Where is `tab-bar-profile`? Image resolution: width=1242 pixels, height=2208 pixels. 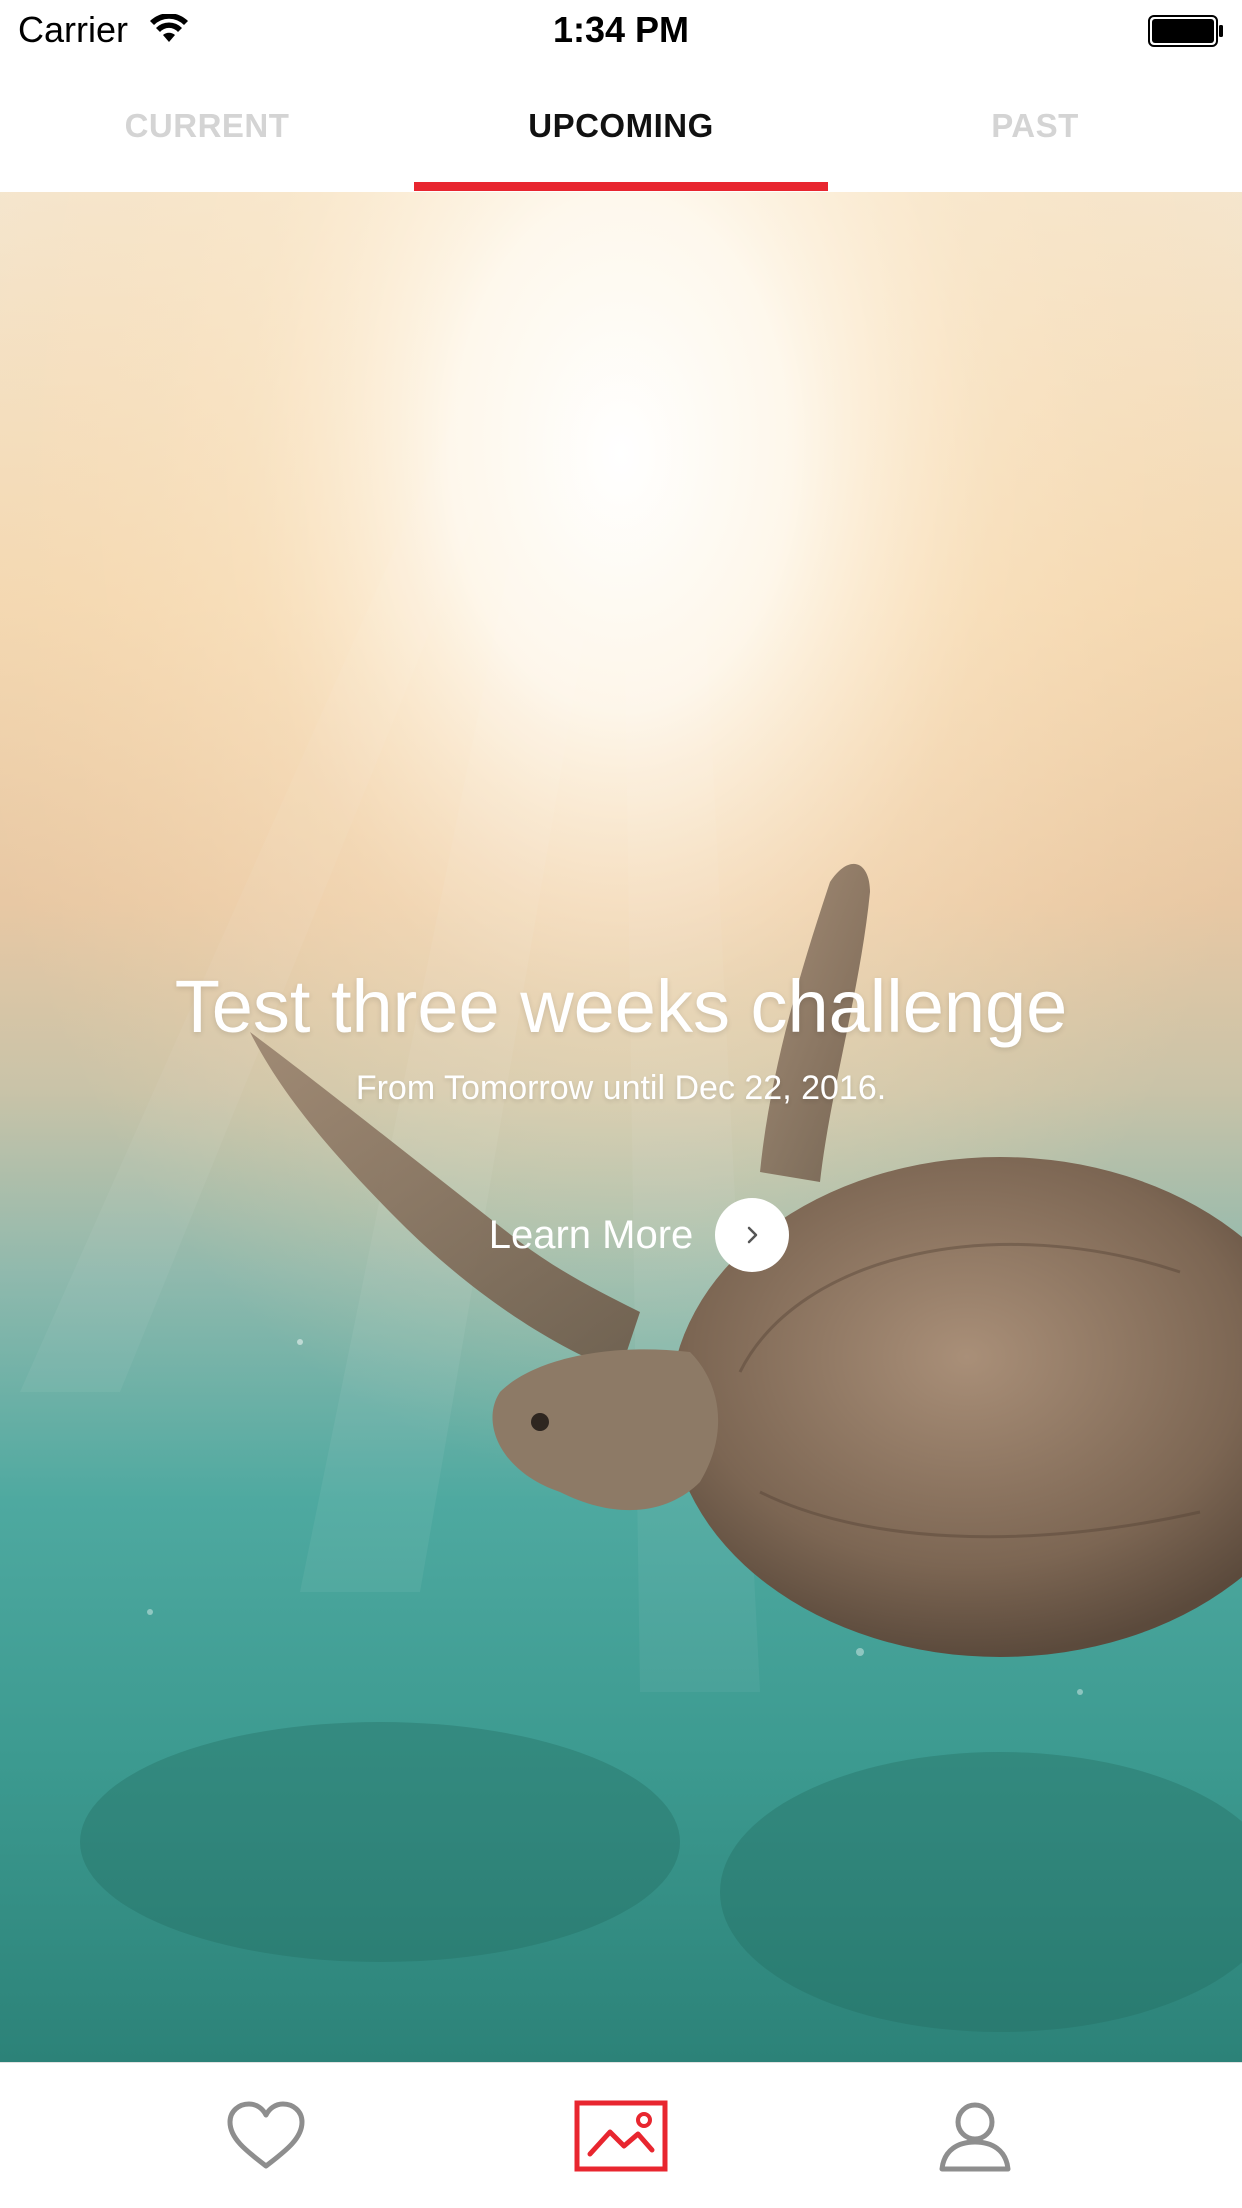 tab-bar-profile is located at coordinates (975, 2135).